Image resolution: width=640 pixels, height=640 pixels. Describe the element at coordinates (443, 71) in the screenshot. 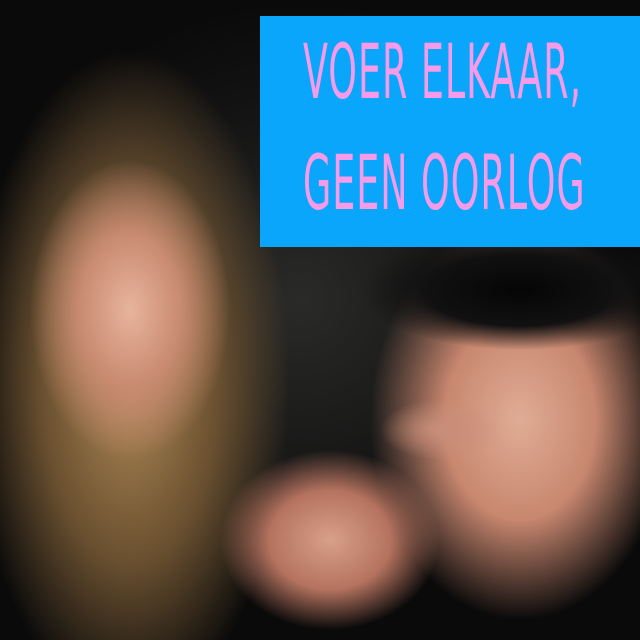

I see `banner-line-1: VOER ELKAAR,` at that location.